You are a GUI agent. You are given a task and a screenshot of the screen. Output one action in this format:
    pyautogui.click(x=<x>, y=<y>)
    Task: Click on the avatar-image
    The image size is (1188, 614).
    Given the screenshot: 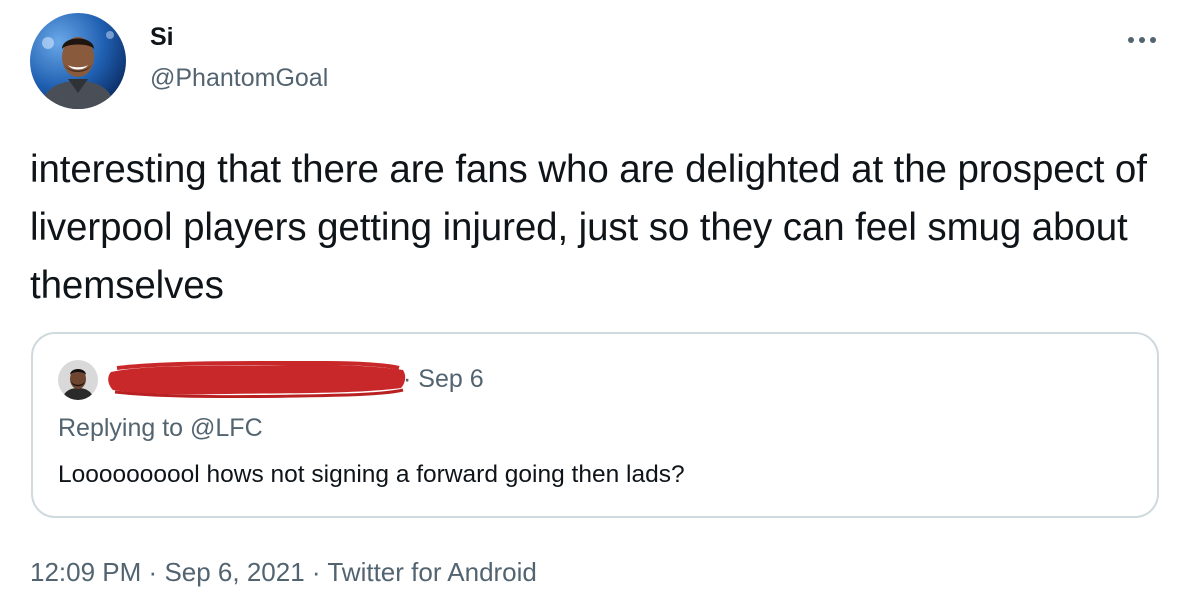 What is the action you would take?
    pyautogui.click(x=78, y=61)
    